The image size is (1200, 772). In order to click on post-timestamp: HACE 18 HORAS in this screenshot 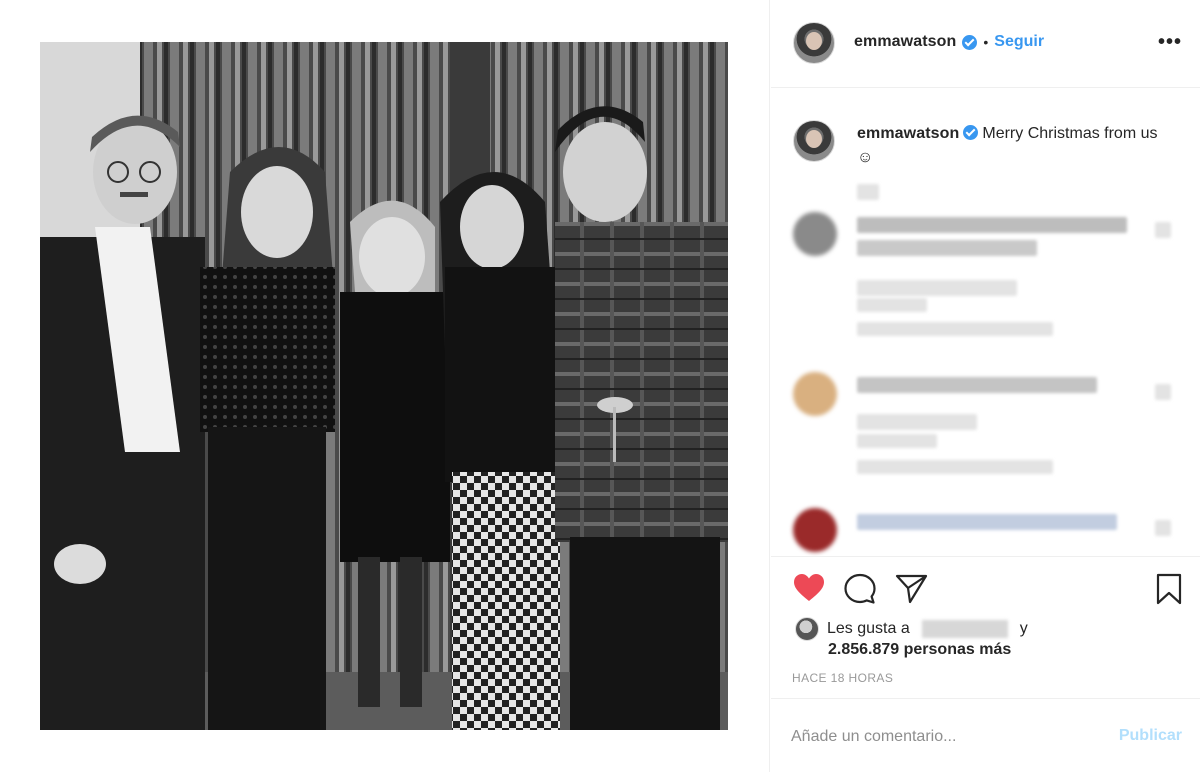, I will do `click(842, 678)`.